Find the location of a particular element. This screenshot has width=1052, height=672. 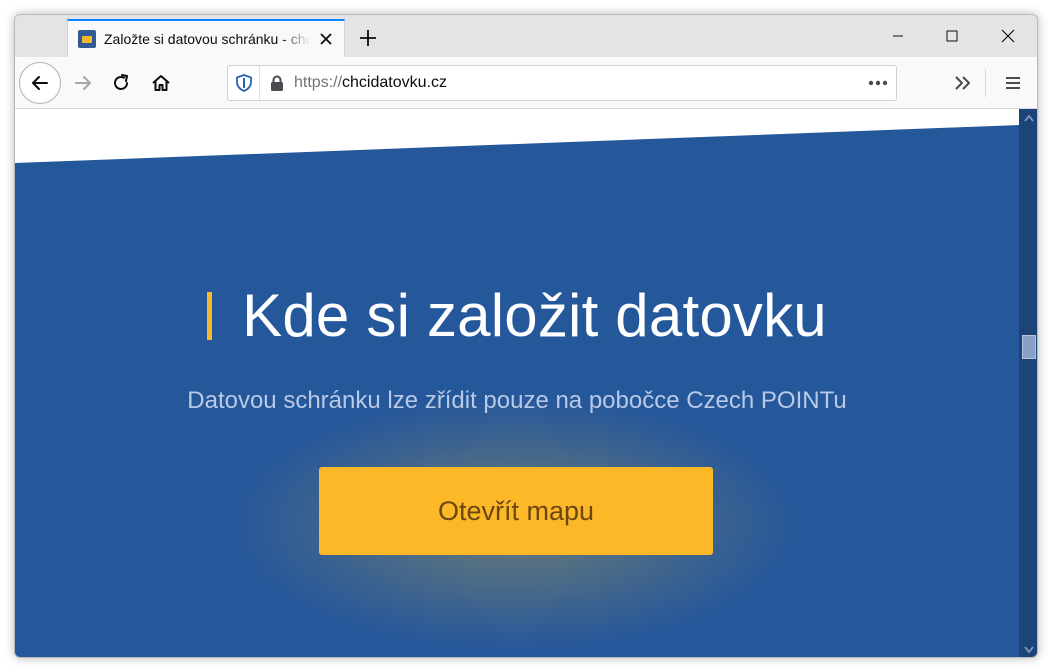

menu-icon is located at coordinates (1013, 83).